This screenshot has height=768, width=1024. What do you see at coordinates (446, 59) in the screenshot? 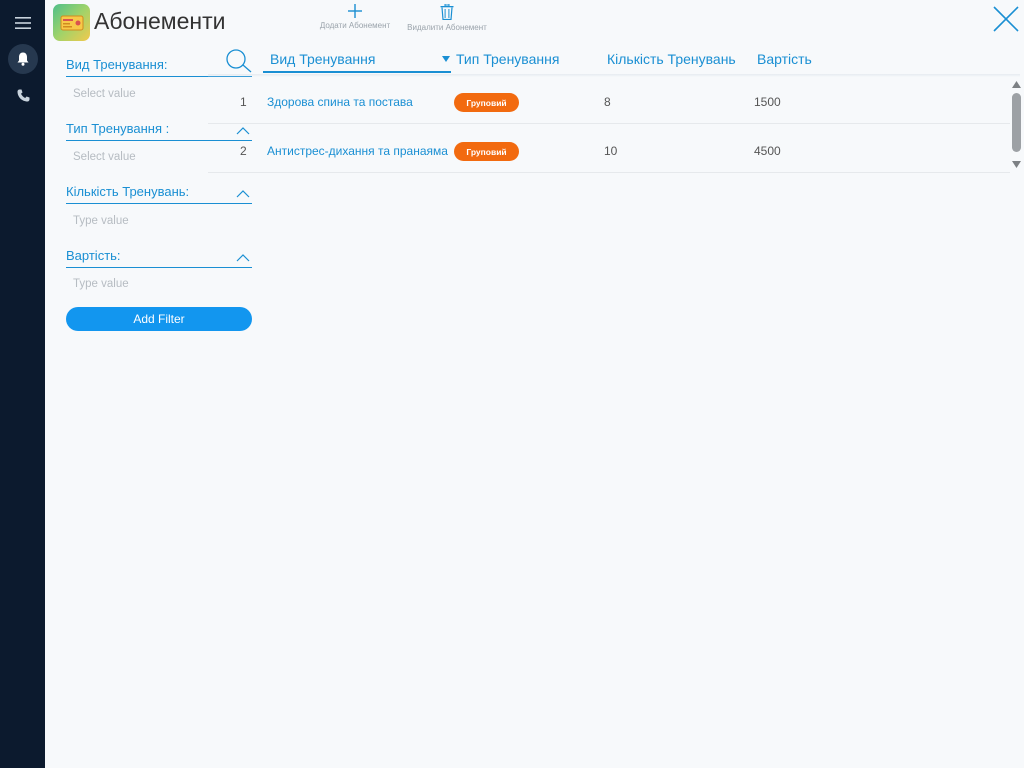
I see `sort-down-icon` at bounding box center [446, 59].